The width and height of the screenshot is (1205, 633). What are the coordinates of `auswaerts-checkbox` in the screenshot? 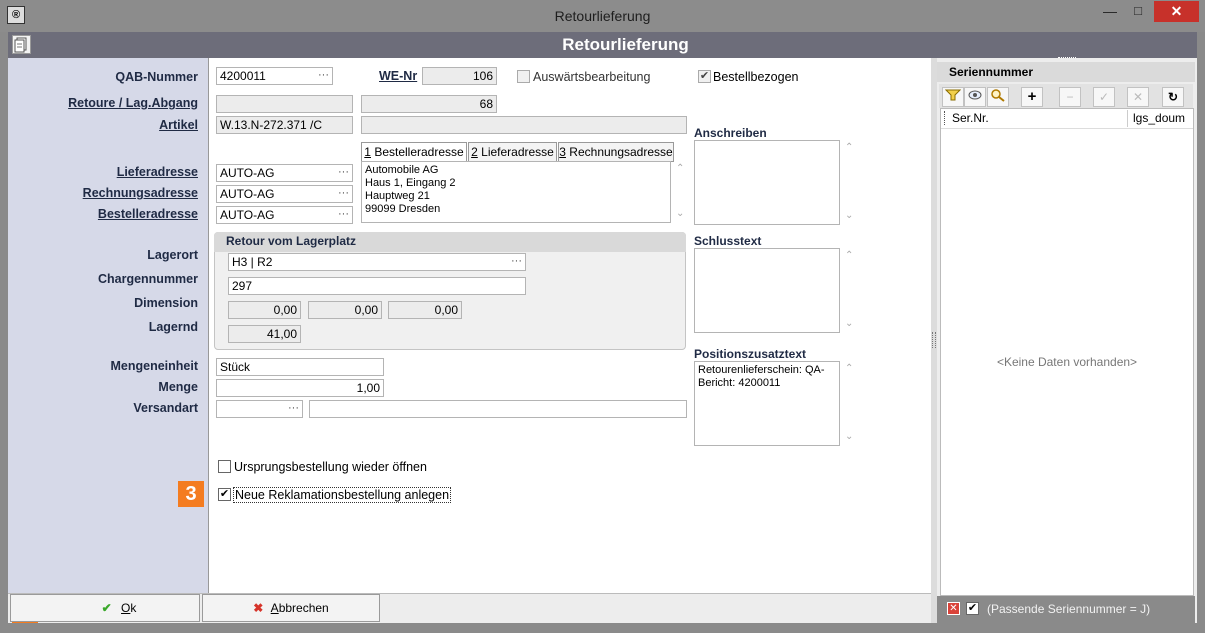 It's located at (523, 76).